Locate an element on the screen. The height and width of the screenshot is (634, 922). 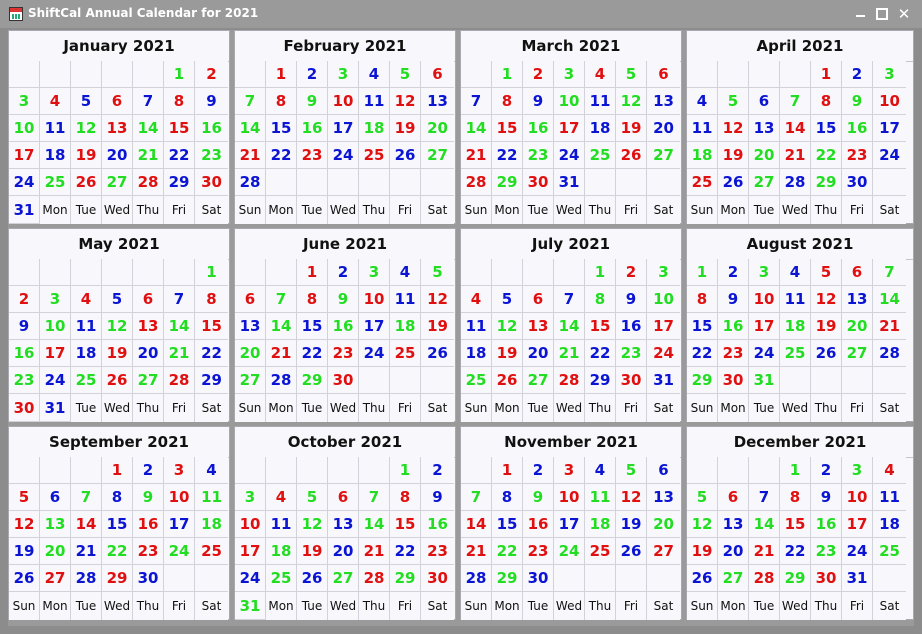
day-cell: 22 is located at coordinates (795, 551).